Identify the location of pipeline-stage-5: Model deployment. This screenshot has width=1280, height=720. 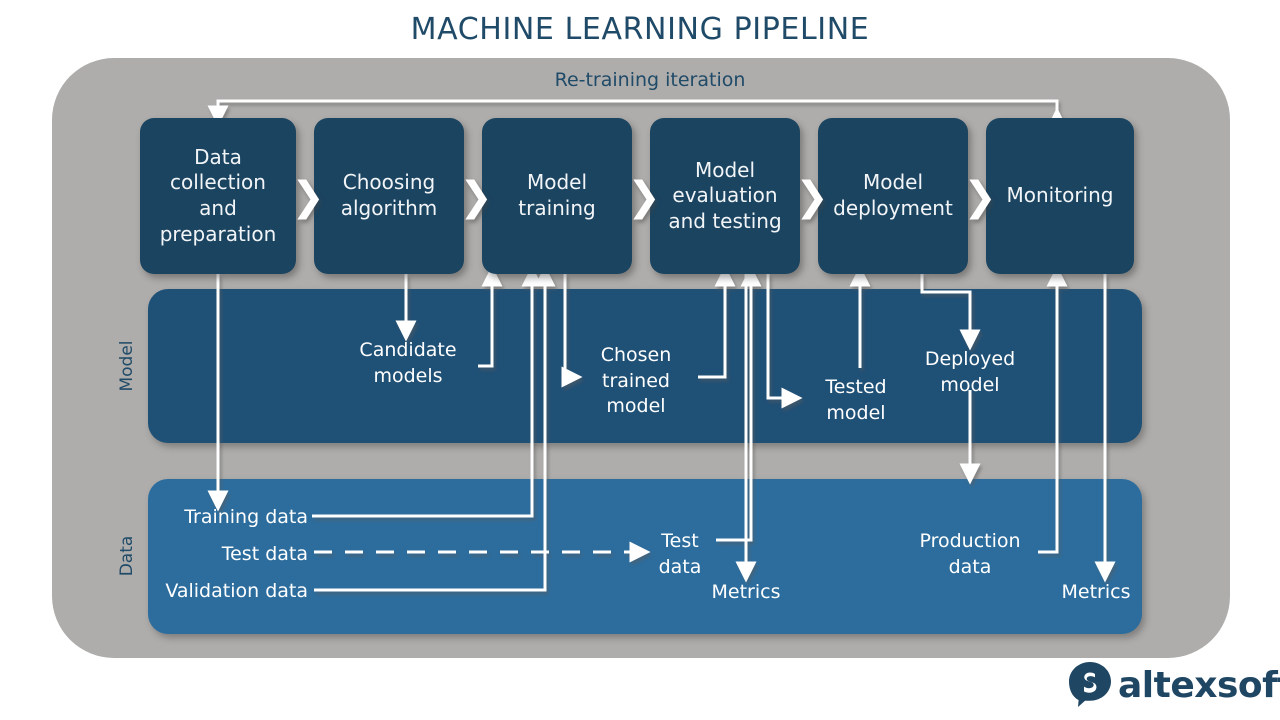
(893, 196).